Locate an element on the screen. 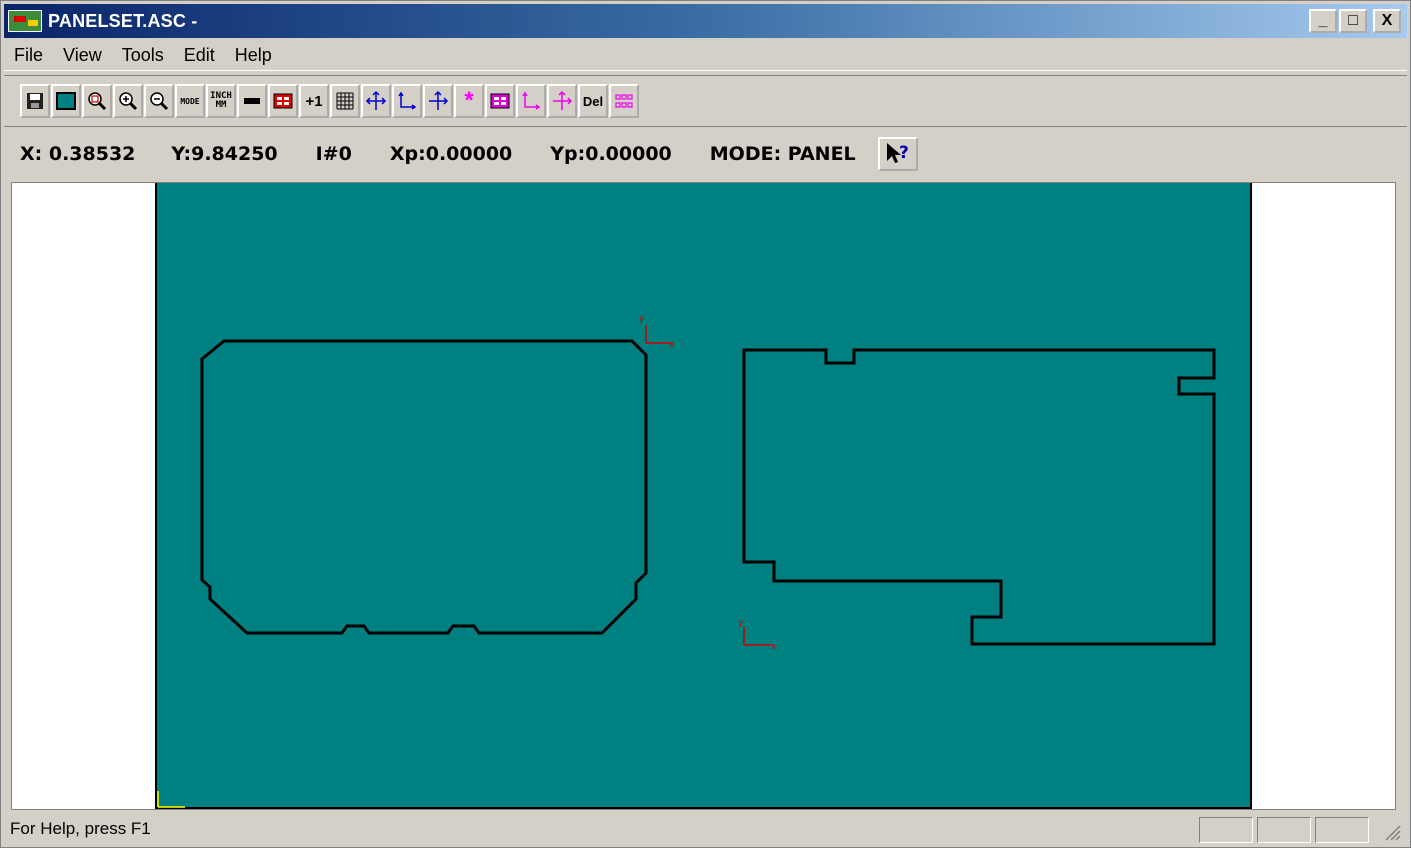 The width and height of the screenshot is (1411, 848). panel-layout-button is located at coordinates (283, 101).